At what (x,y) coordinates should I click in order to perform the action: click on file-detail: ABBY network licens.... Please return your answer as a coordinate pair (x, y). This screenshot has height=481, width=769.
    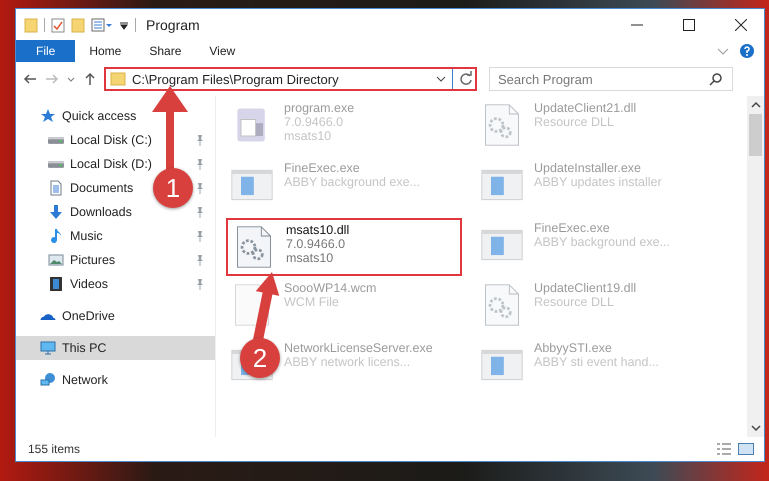
    Looking at the image, I should click on (348, 362).